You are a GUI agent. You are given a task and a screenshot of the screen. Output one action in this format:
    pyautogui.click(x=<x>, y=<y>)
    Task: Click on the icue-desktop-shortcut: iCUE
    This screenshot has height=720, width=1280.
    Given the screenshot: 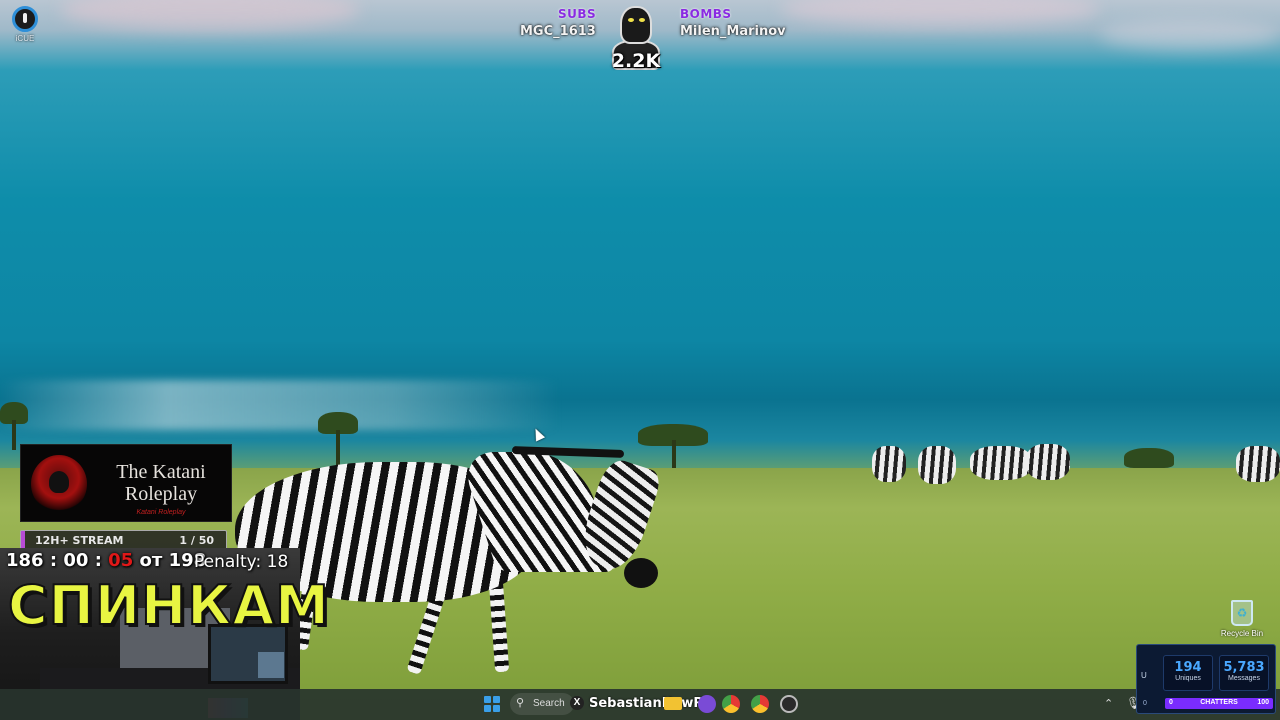 What is the action you would take?
    pyautogui.click(x=25, y=24)
    